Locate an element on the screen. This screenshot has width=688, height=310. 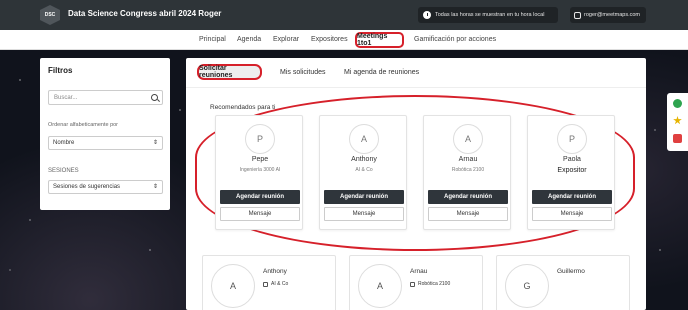
recommended-title: Recomendados para ti is located at coordinates (243, 107).